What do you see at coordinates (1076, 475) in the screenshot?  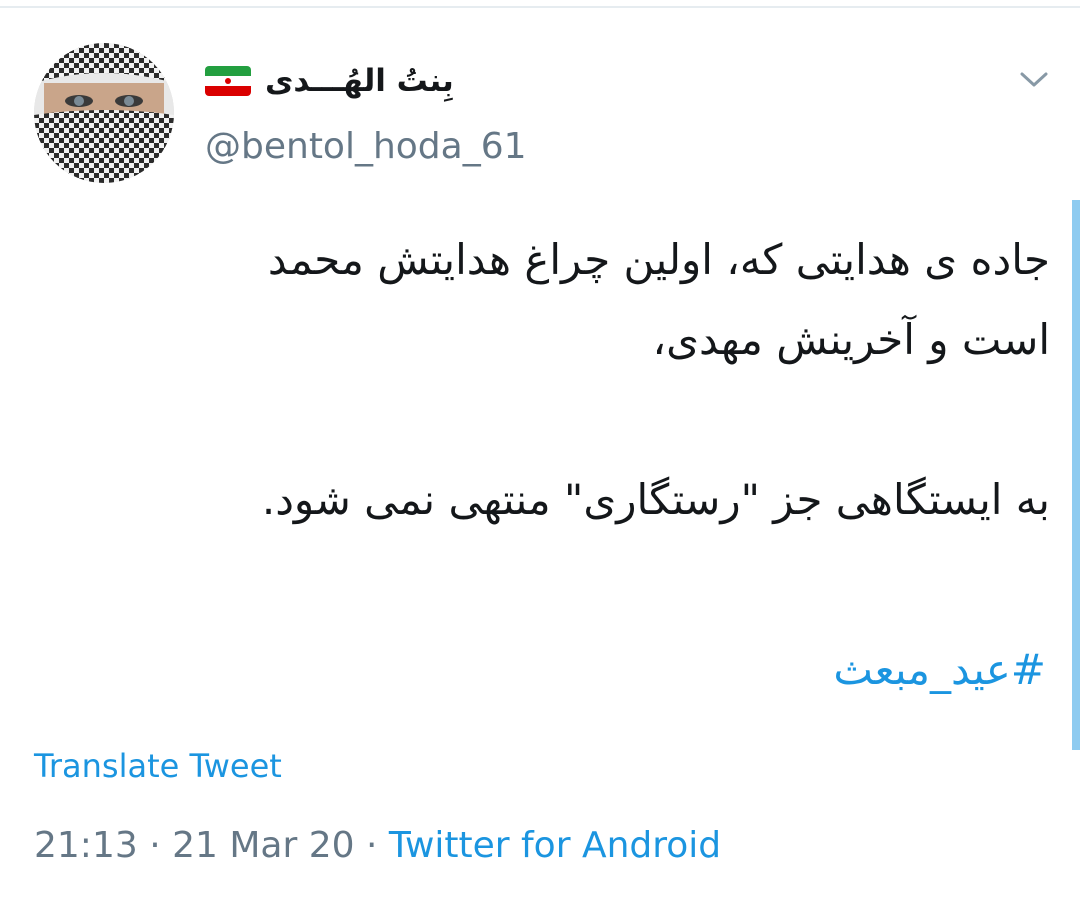 I see `scroll-indicator` at bounding box center [1076, 475].